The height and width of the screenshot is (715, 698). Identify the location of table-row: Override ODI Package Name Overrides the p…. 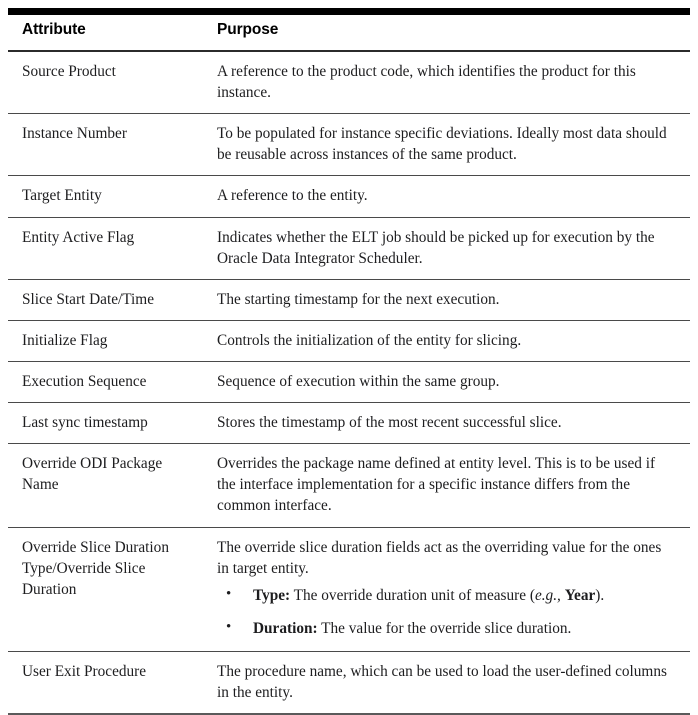
(349, 485).